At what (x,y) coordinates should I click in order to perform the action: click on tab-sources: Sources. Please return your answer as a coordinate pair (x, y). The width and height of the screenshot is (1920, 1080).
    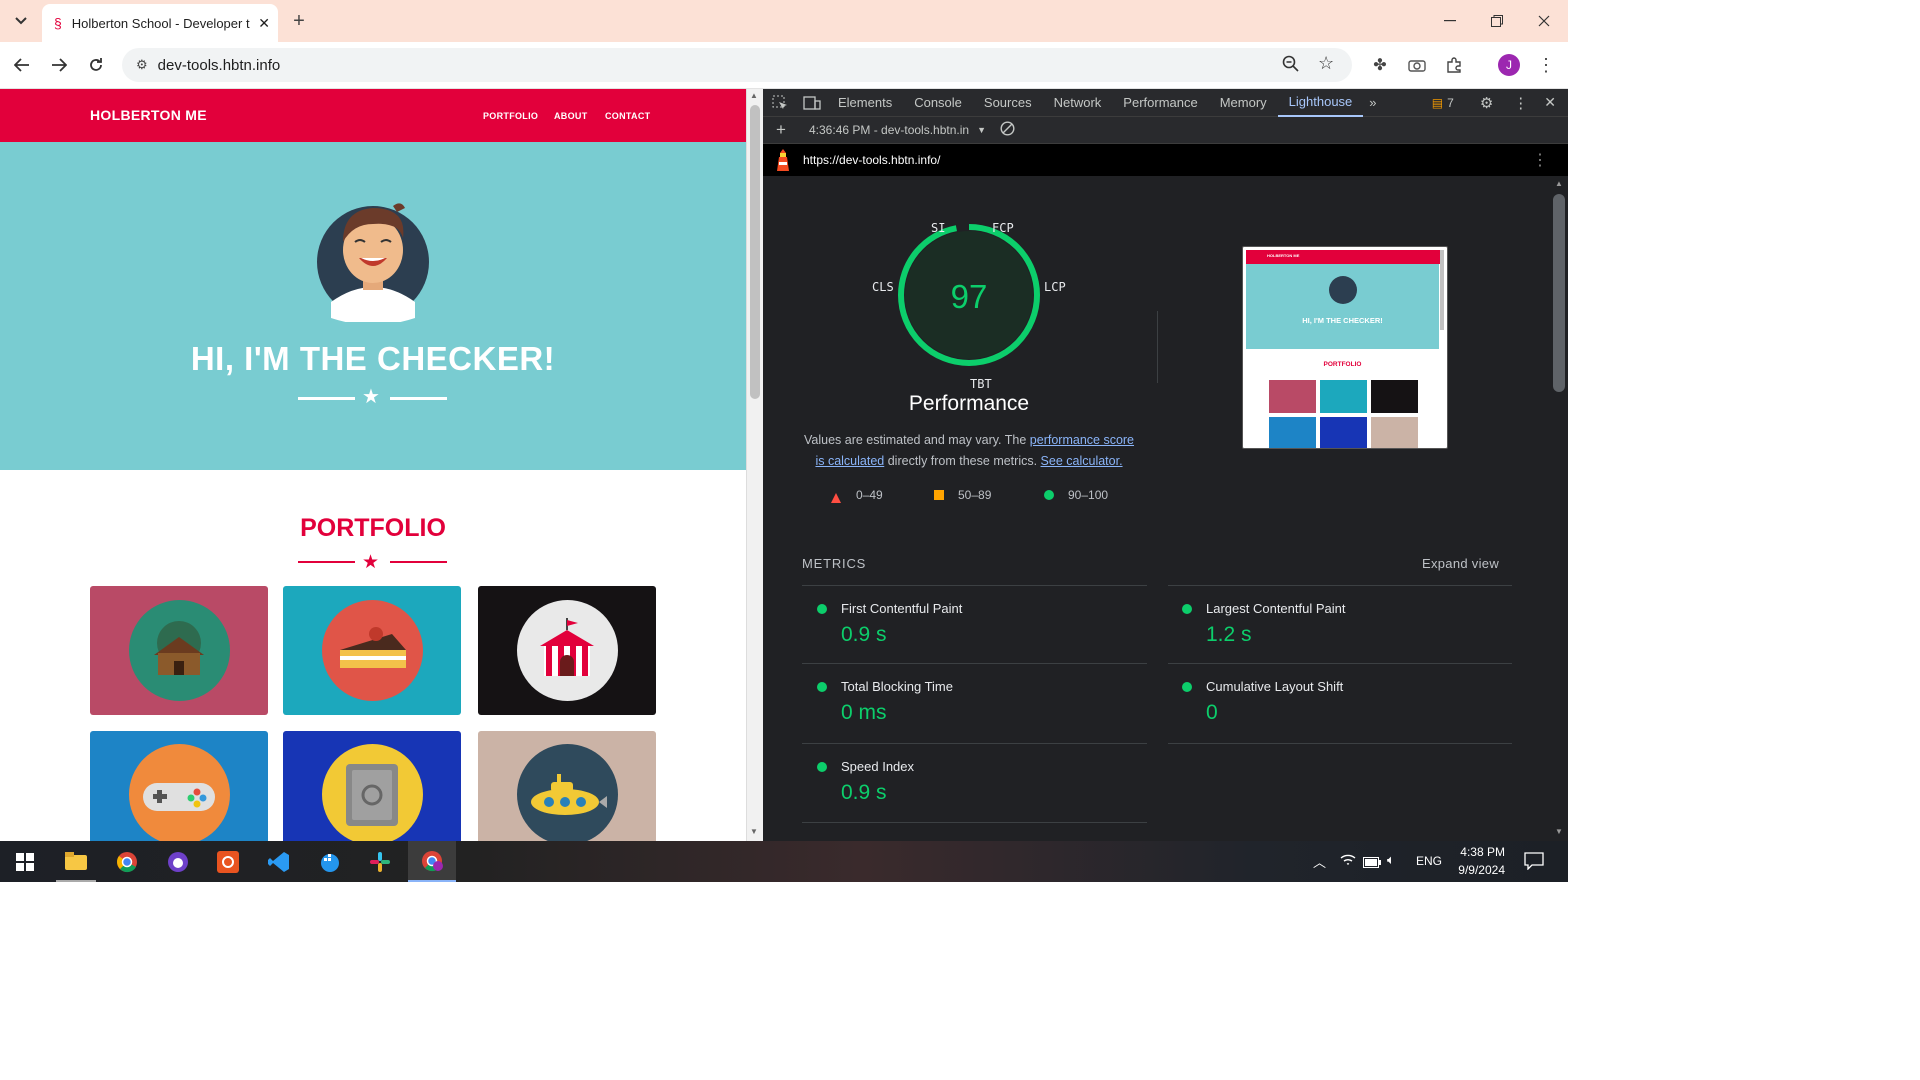
    Looking at the image, I should click on (1008, 103).